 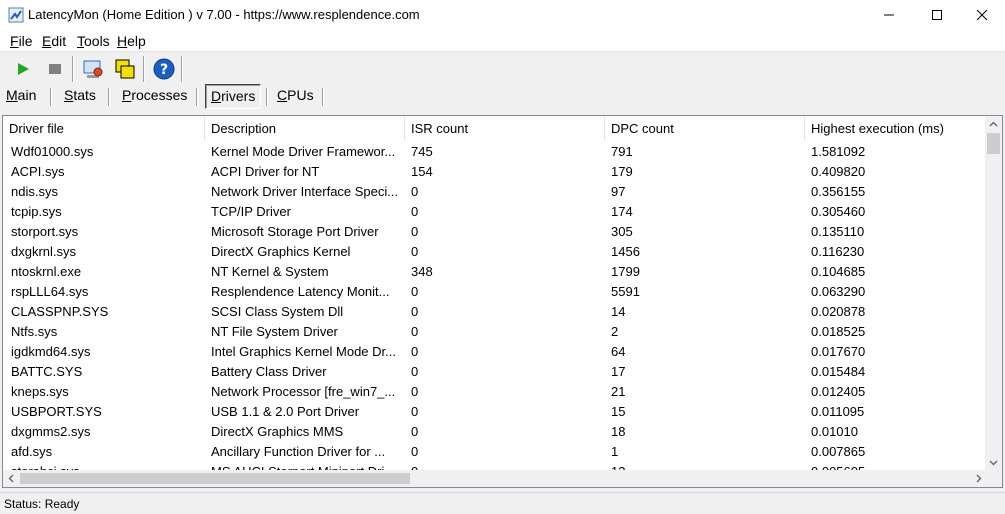 I want to click on menu-file: File, so click(x=21, y=41).